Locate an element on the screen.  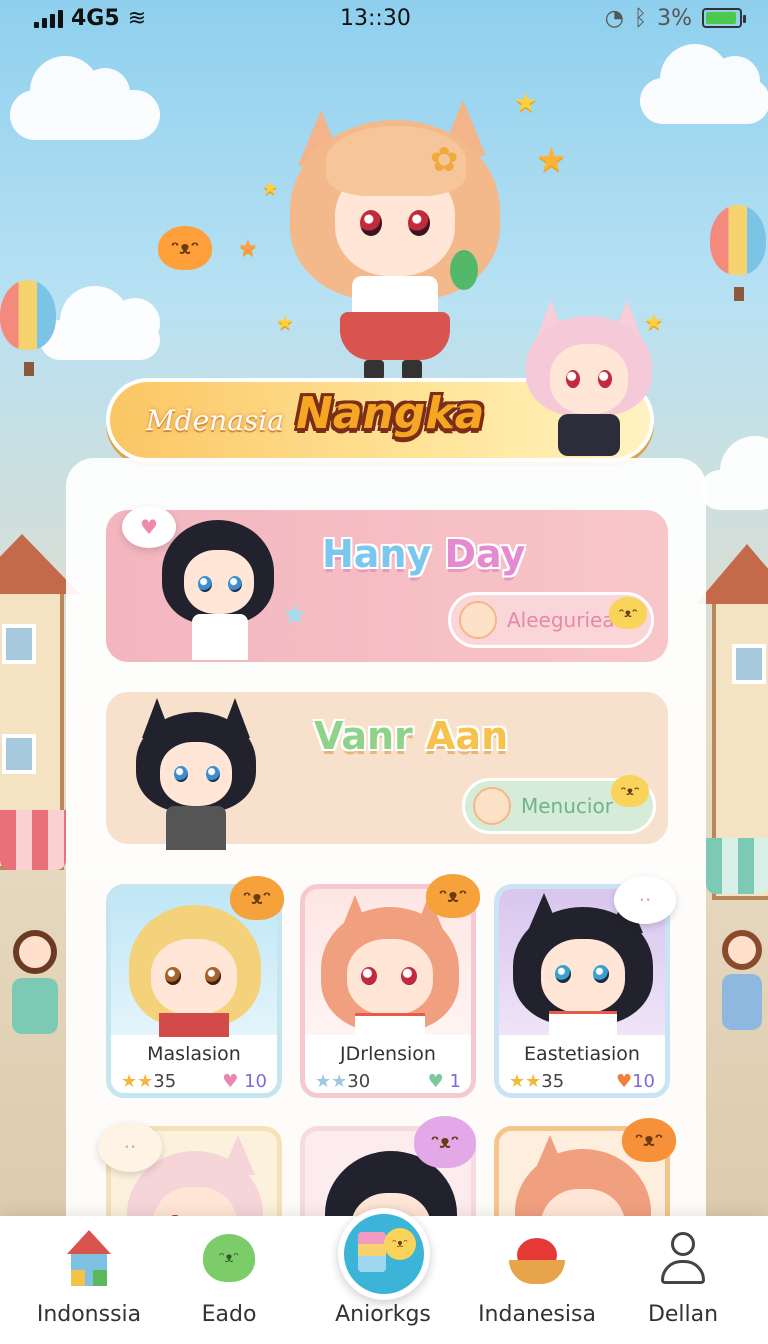
green-heart-icon: ♥ is located at coordinates (435, 1081).